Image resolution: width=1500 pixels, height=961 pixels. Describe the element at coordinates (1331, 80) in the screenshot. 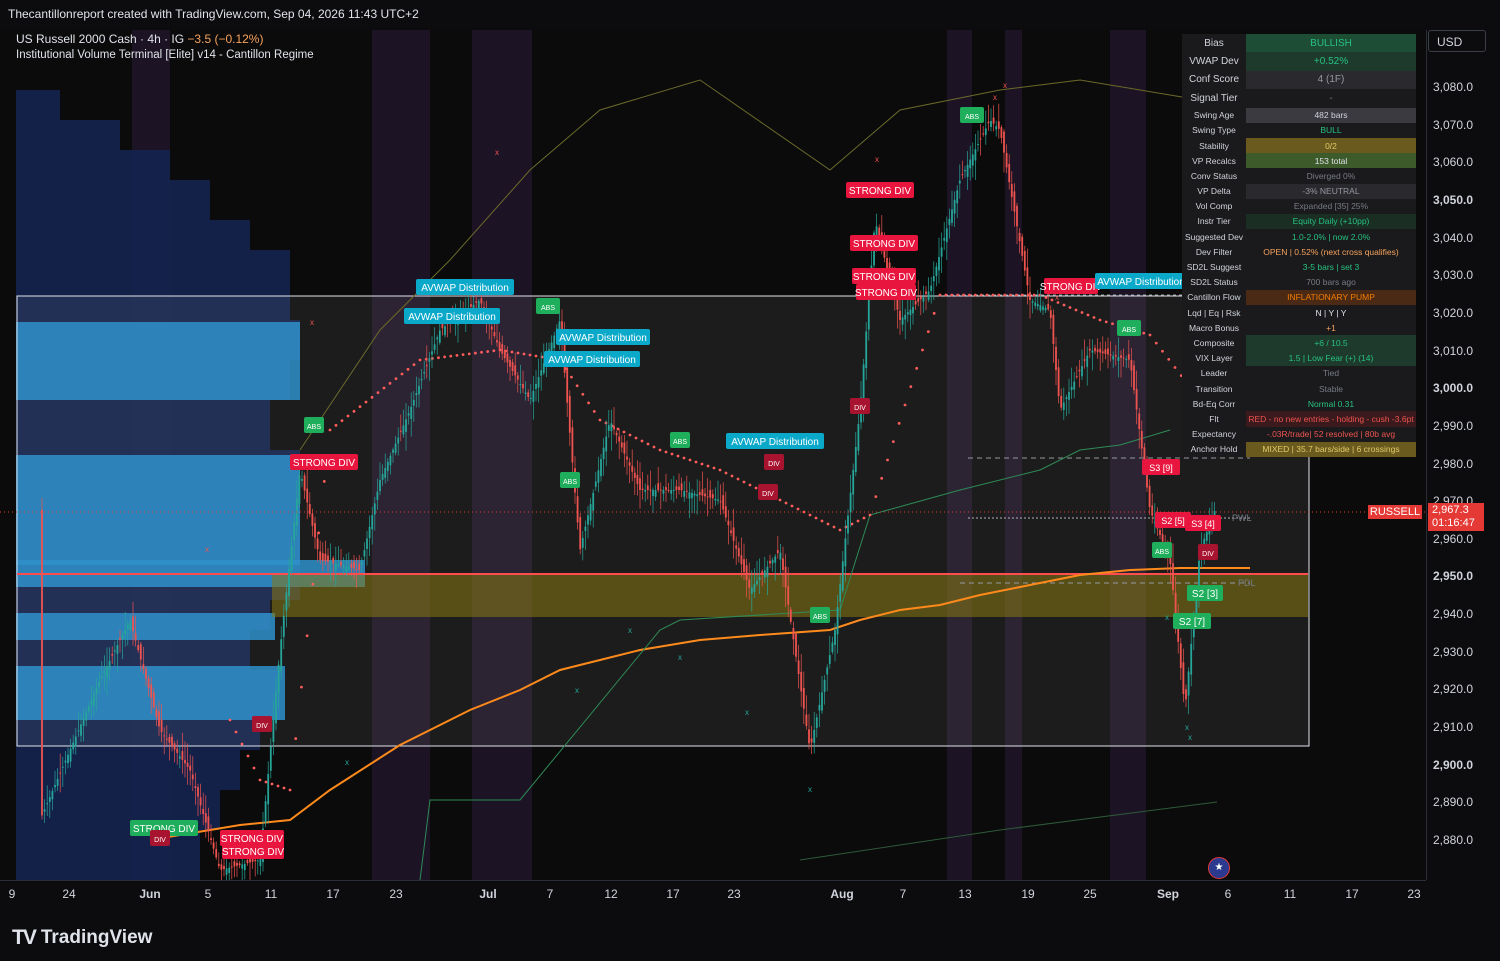

I see `info-value: 4 (1F)` at that location.